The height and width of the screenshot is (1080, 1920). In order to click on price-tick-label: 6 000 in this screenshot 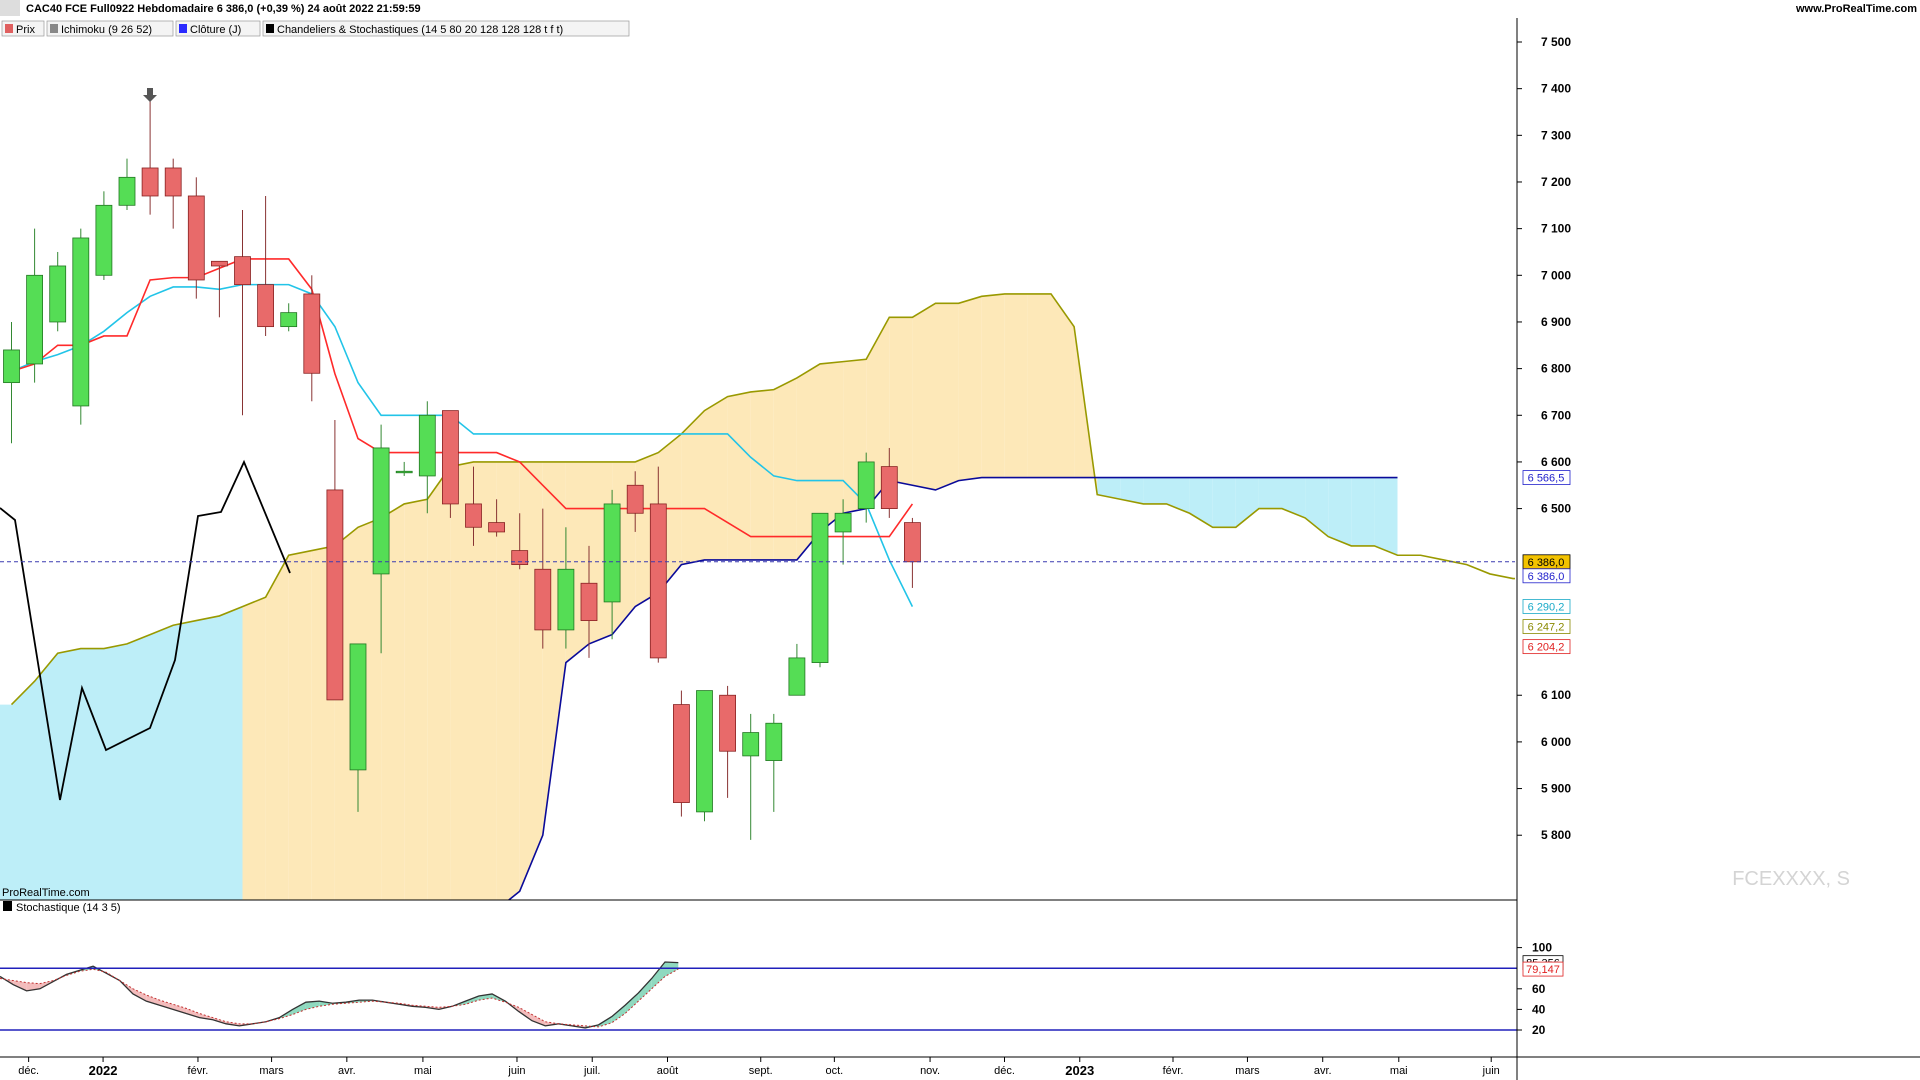, I will do `click(1556, 742)`.